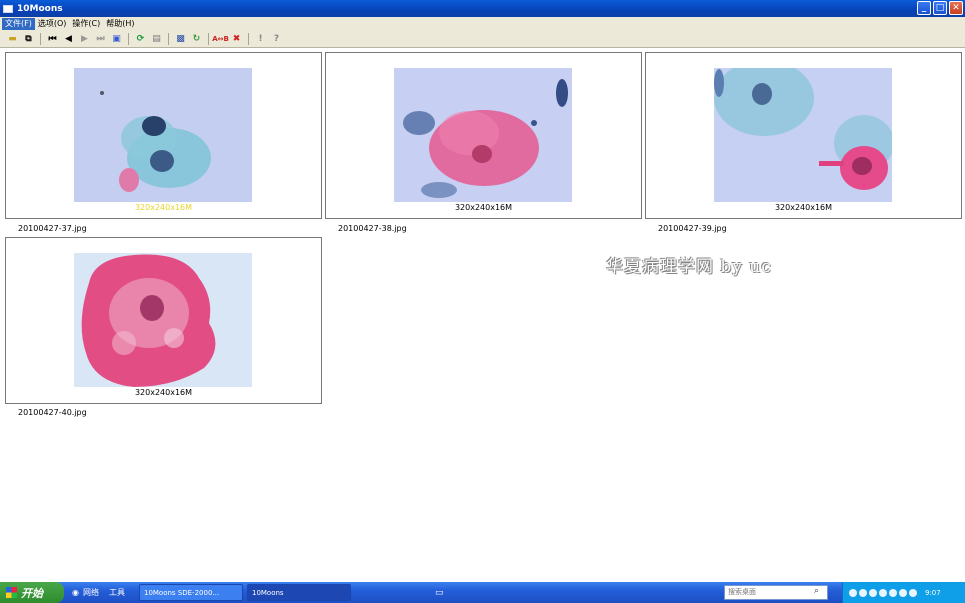  What do you see at coordinates (52, 38) in the screenshot?
I see `first-icon: ⏮` at bounding box center [52, 38].